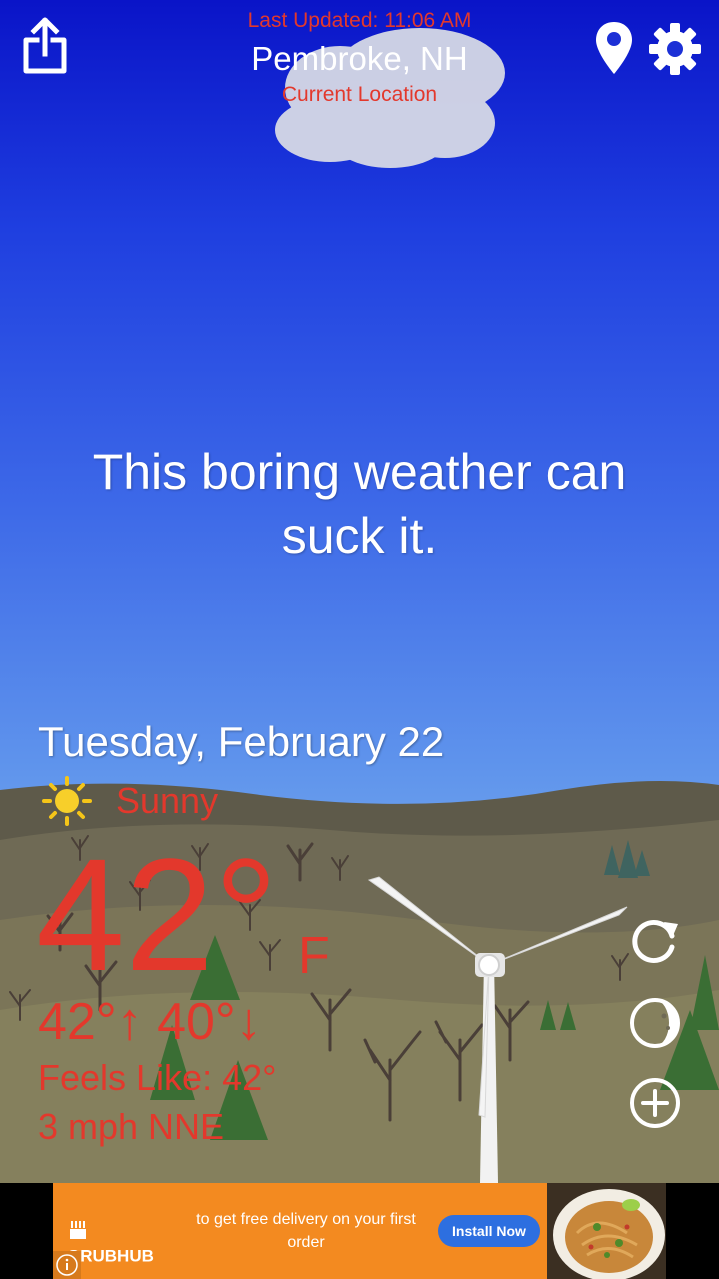 The height and width of the screenshot is (1279, 719). Describe the element at coordinates (157, 1077) in the screenshot. I see `feels-like-label: Feels Like: 42°` at that location.